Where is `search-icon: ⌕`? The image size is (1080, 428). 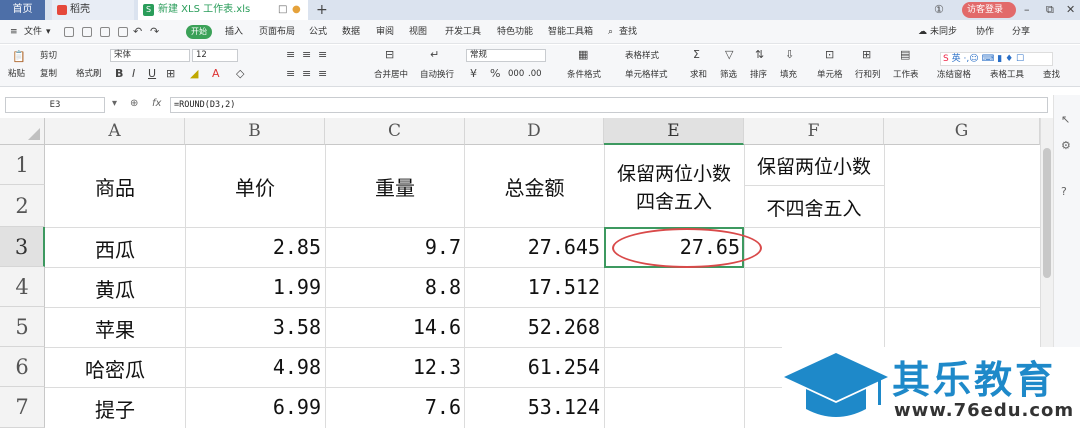 search-icon: ⌕ is located at coordinates (610, 32).